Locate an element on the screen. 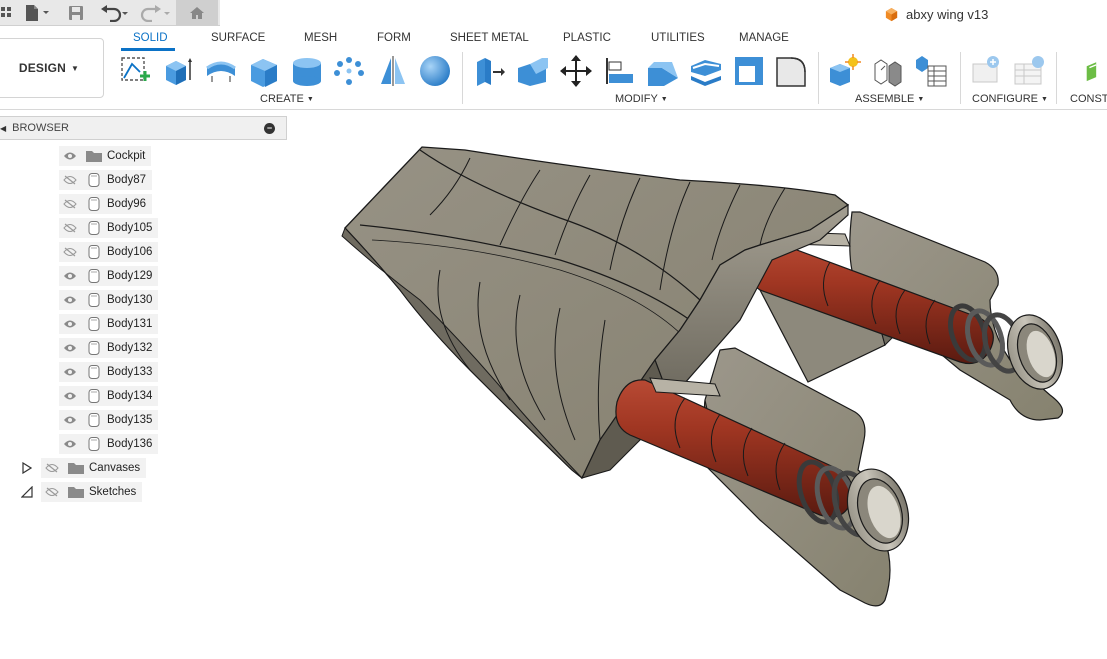 Image resolution: width=1107 pixels, height=659 pixels. browser-folder-label: Sketches is located at coordinates (113, 492).